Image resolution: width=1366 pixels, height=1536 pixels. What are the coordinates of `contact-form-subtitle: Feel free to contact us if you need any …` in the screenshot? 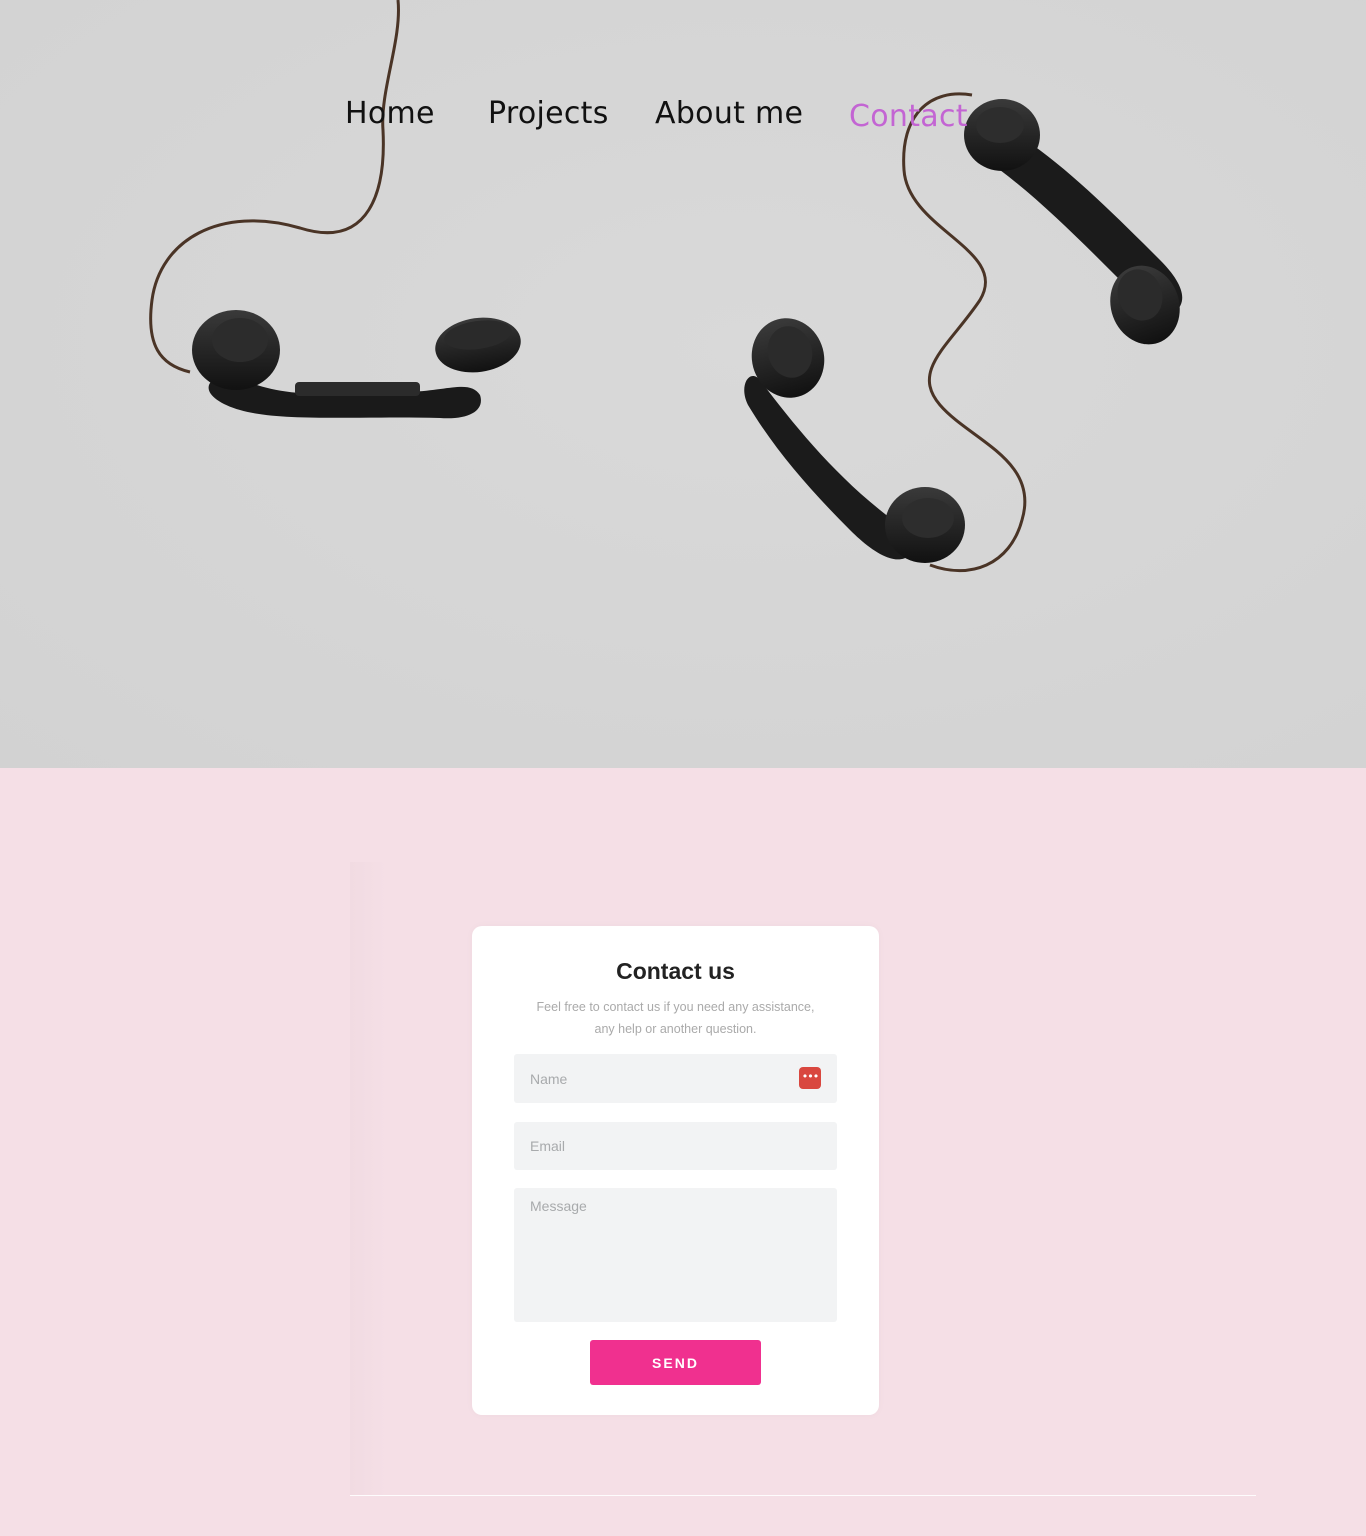 It's located at (675, 1018).